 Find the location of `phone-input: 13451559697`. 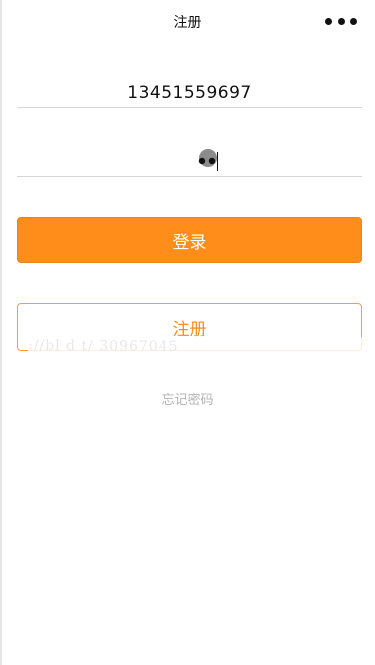

phone-input: 13451559697 is located at coordinates (189, 94).